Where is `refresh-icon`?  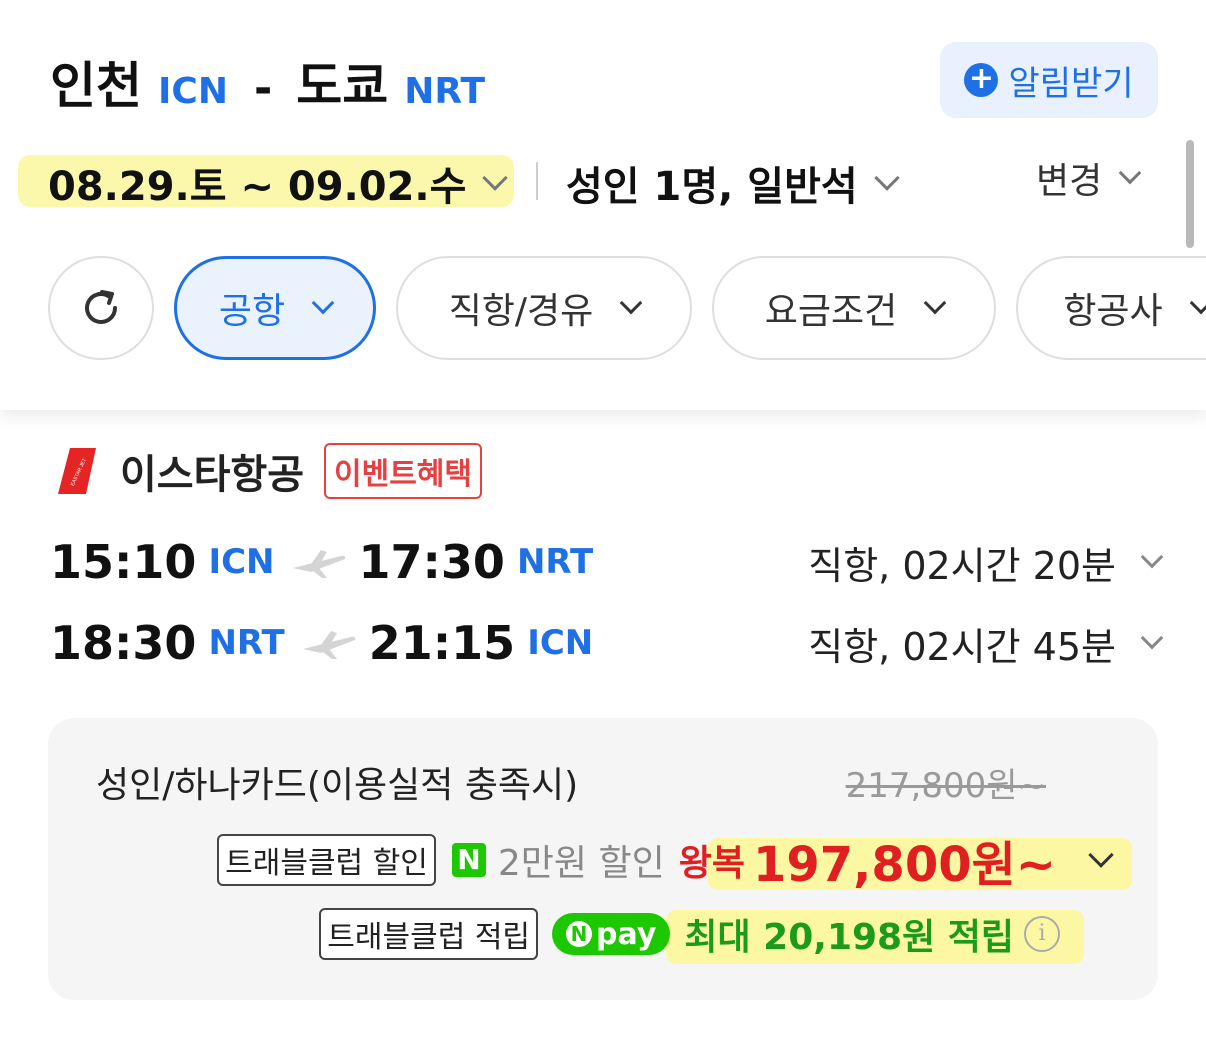 refresh-icon is located at coordinates (101, 307).